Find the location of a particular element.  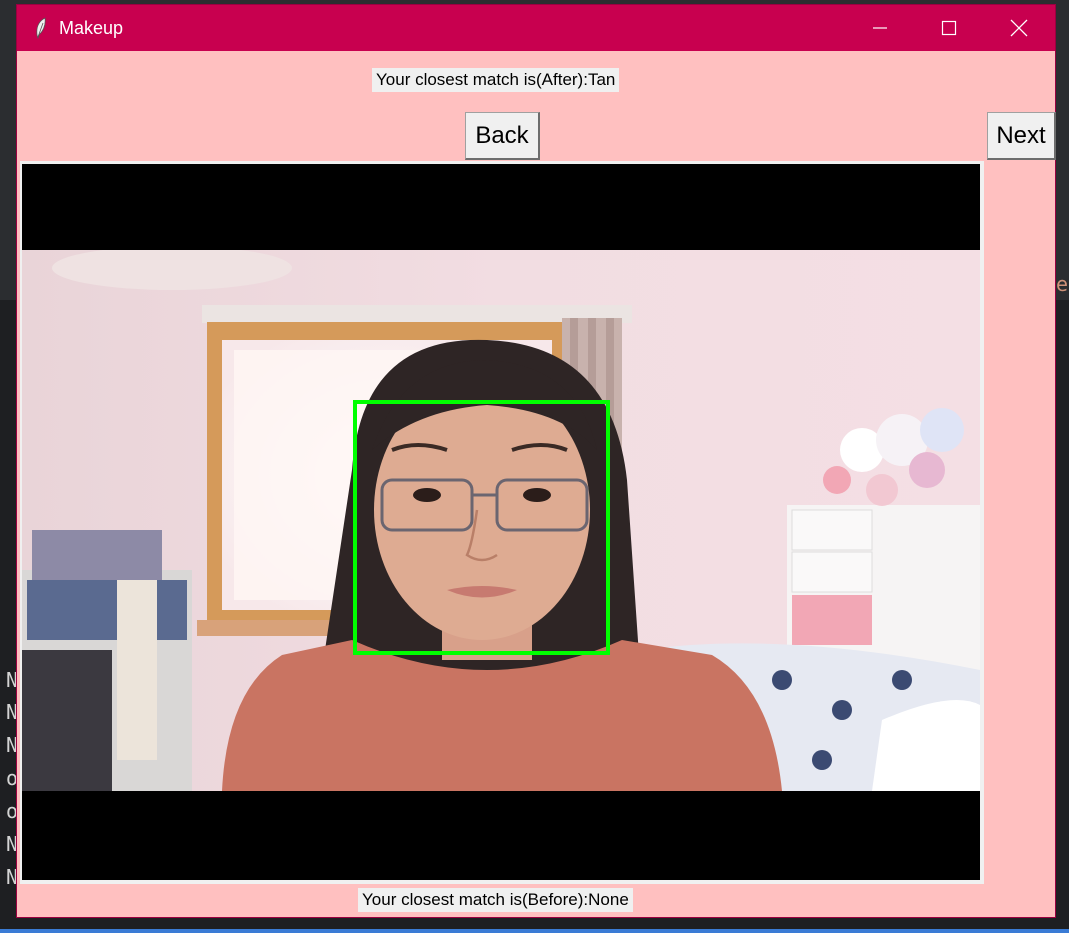

closest-match-after-label: Your closest match is(After):Tan is located at coordinates (496, 80).